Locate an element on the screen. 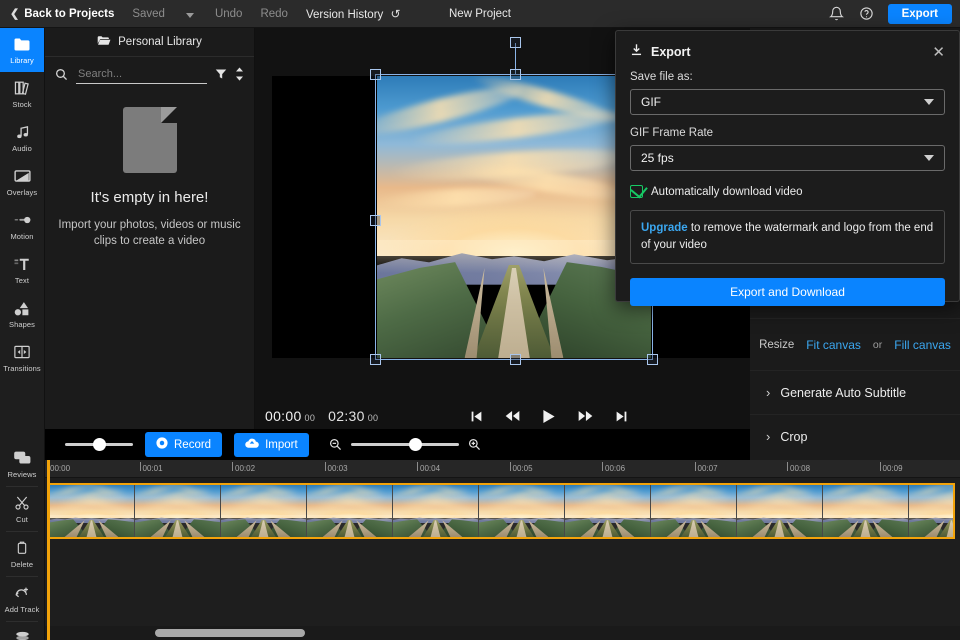 This screenshot has height=640, width=960. import-button: Import is located at coordinates (271, 444).